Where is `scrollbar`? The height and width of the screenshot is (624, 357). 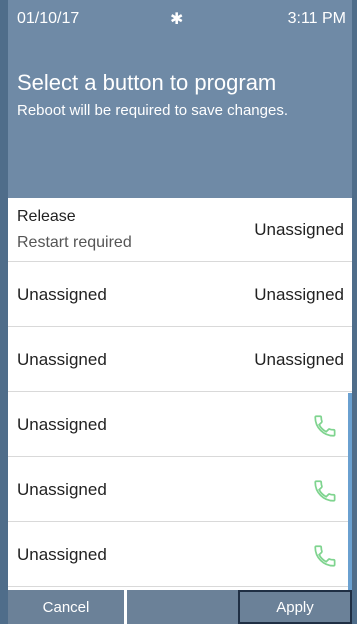
scrollbar is located at coordinates (350, 491).